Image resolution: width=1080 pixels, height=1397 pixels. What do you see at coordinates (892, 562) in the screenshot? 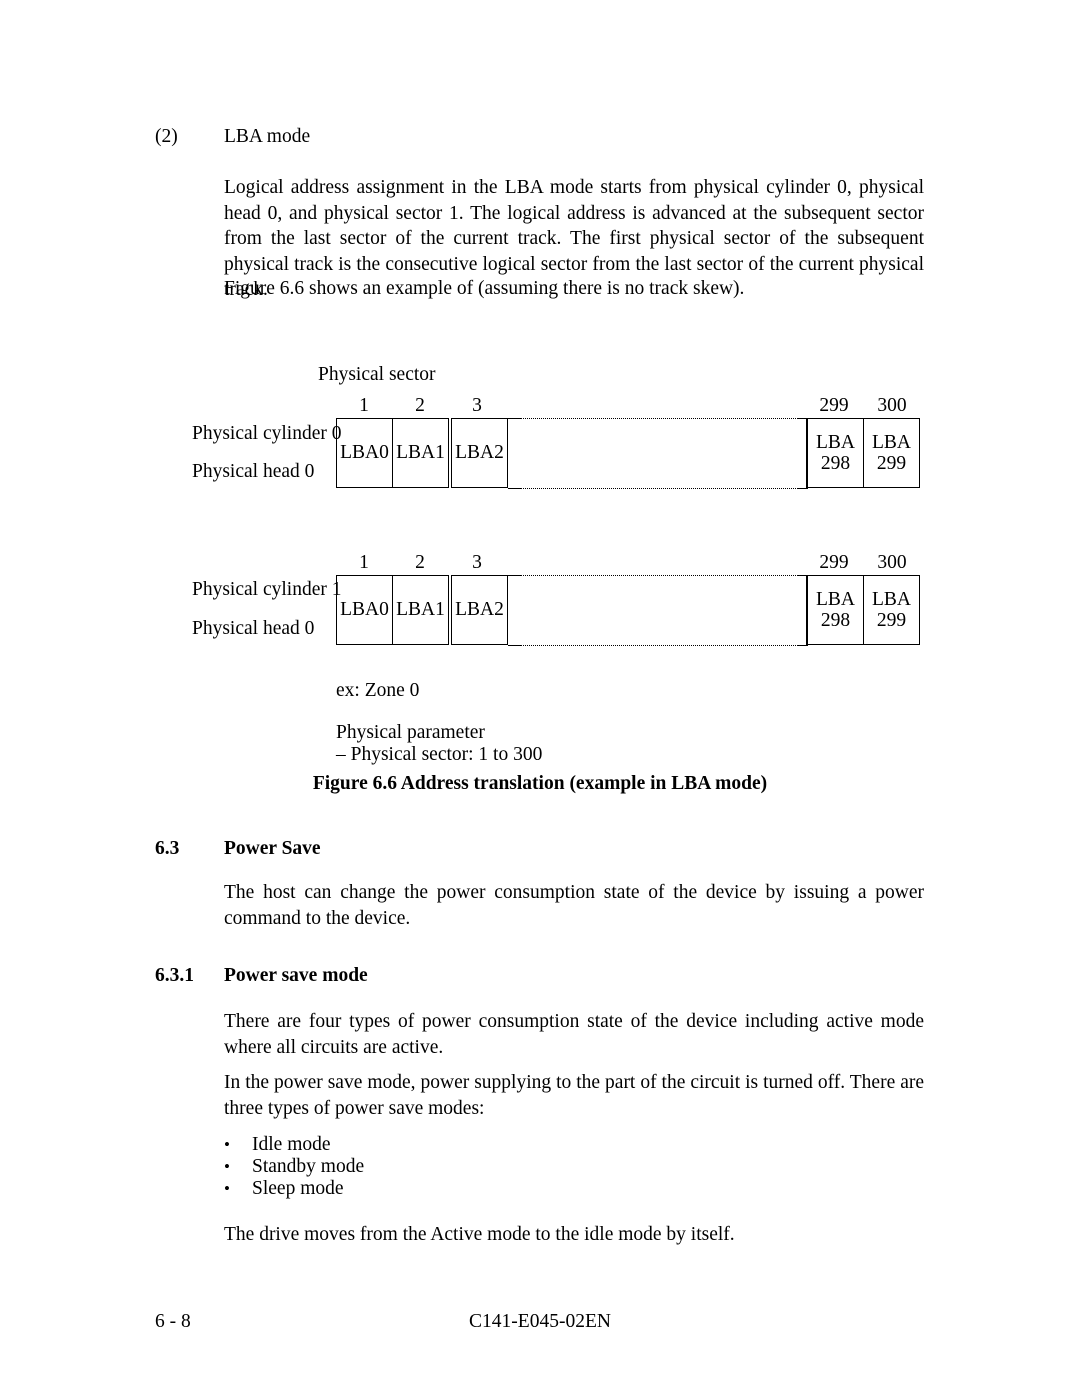
I see `sector-number-300-track1: 300` at bounding box center [892, 562].